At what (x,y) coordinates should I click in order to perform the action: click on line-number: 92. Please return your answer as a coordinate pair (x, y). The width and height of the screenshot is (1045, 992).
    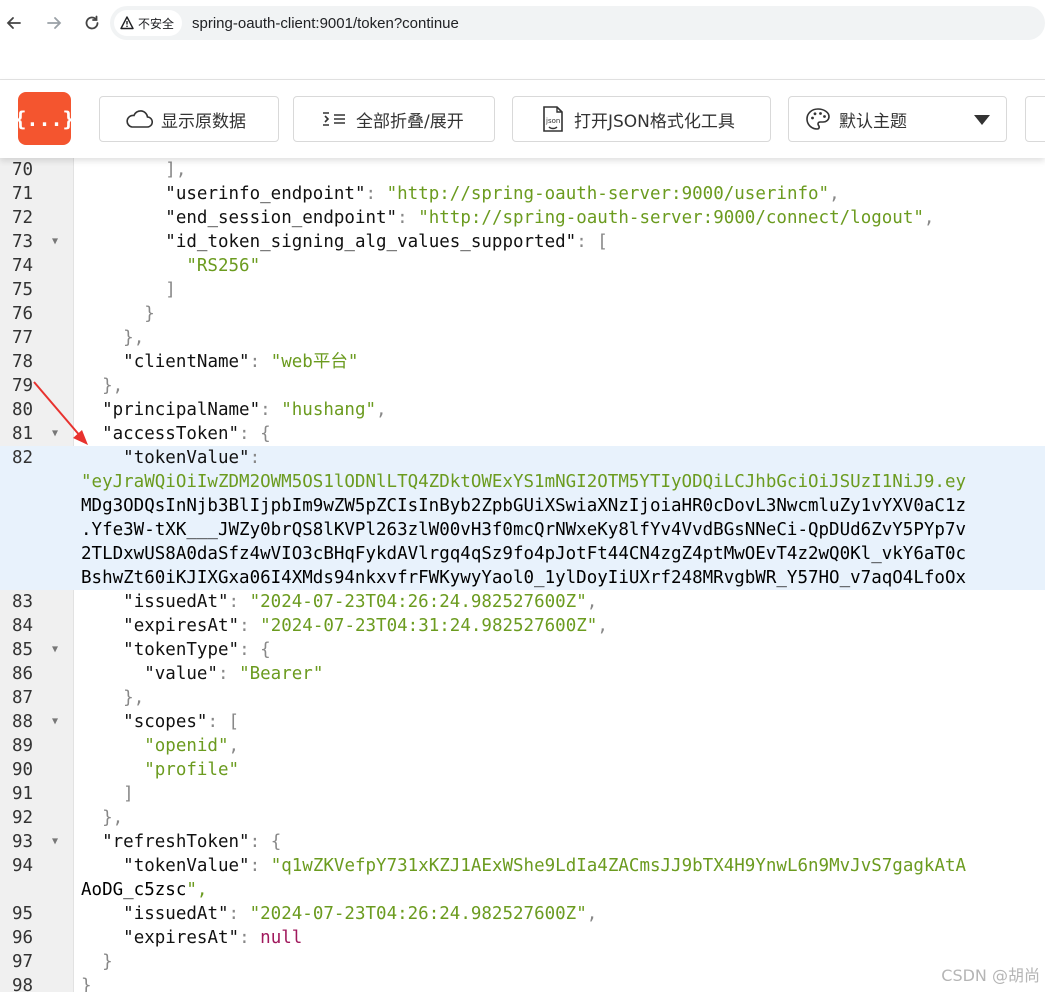
    Looking at the image, I should click on (23, 818).